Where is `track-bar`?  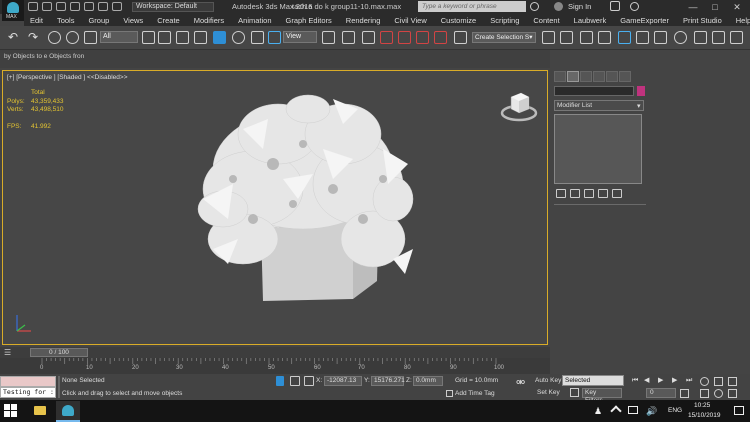
track-bar is located at coordinates (275, 366).